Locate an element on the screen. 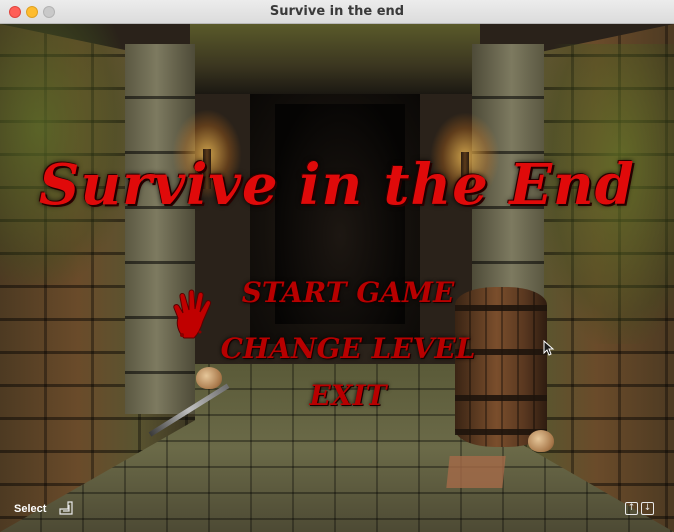  enter-key-icon is located at coordinates (66, 508).